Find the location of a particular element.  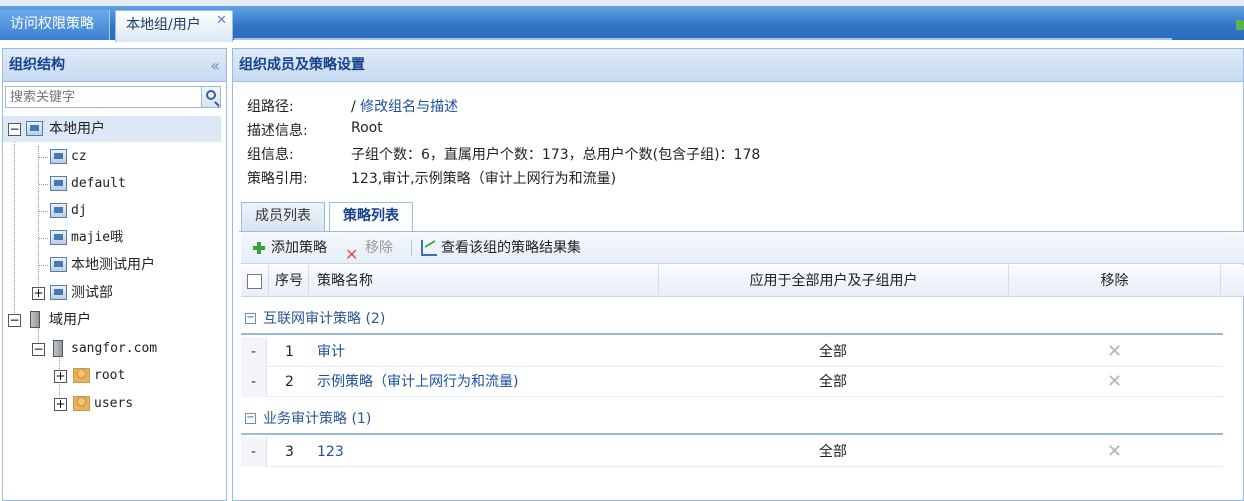

path-prefix: / is located at coordinates (353, 107).